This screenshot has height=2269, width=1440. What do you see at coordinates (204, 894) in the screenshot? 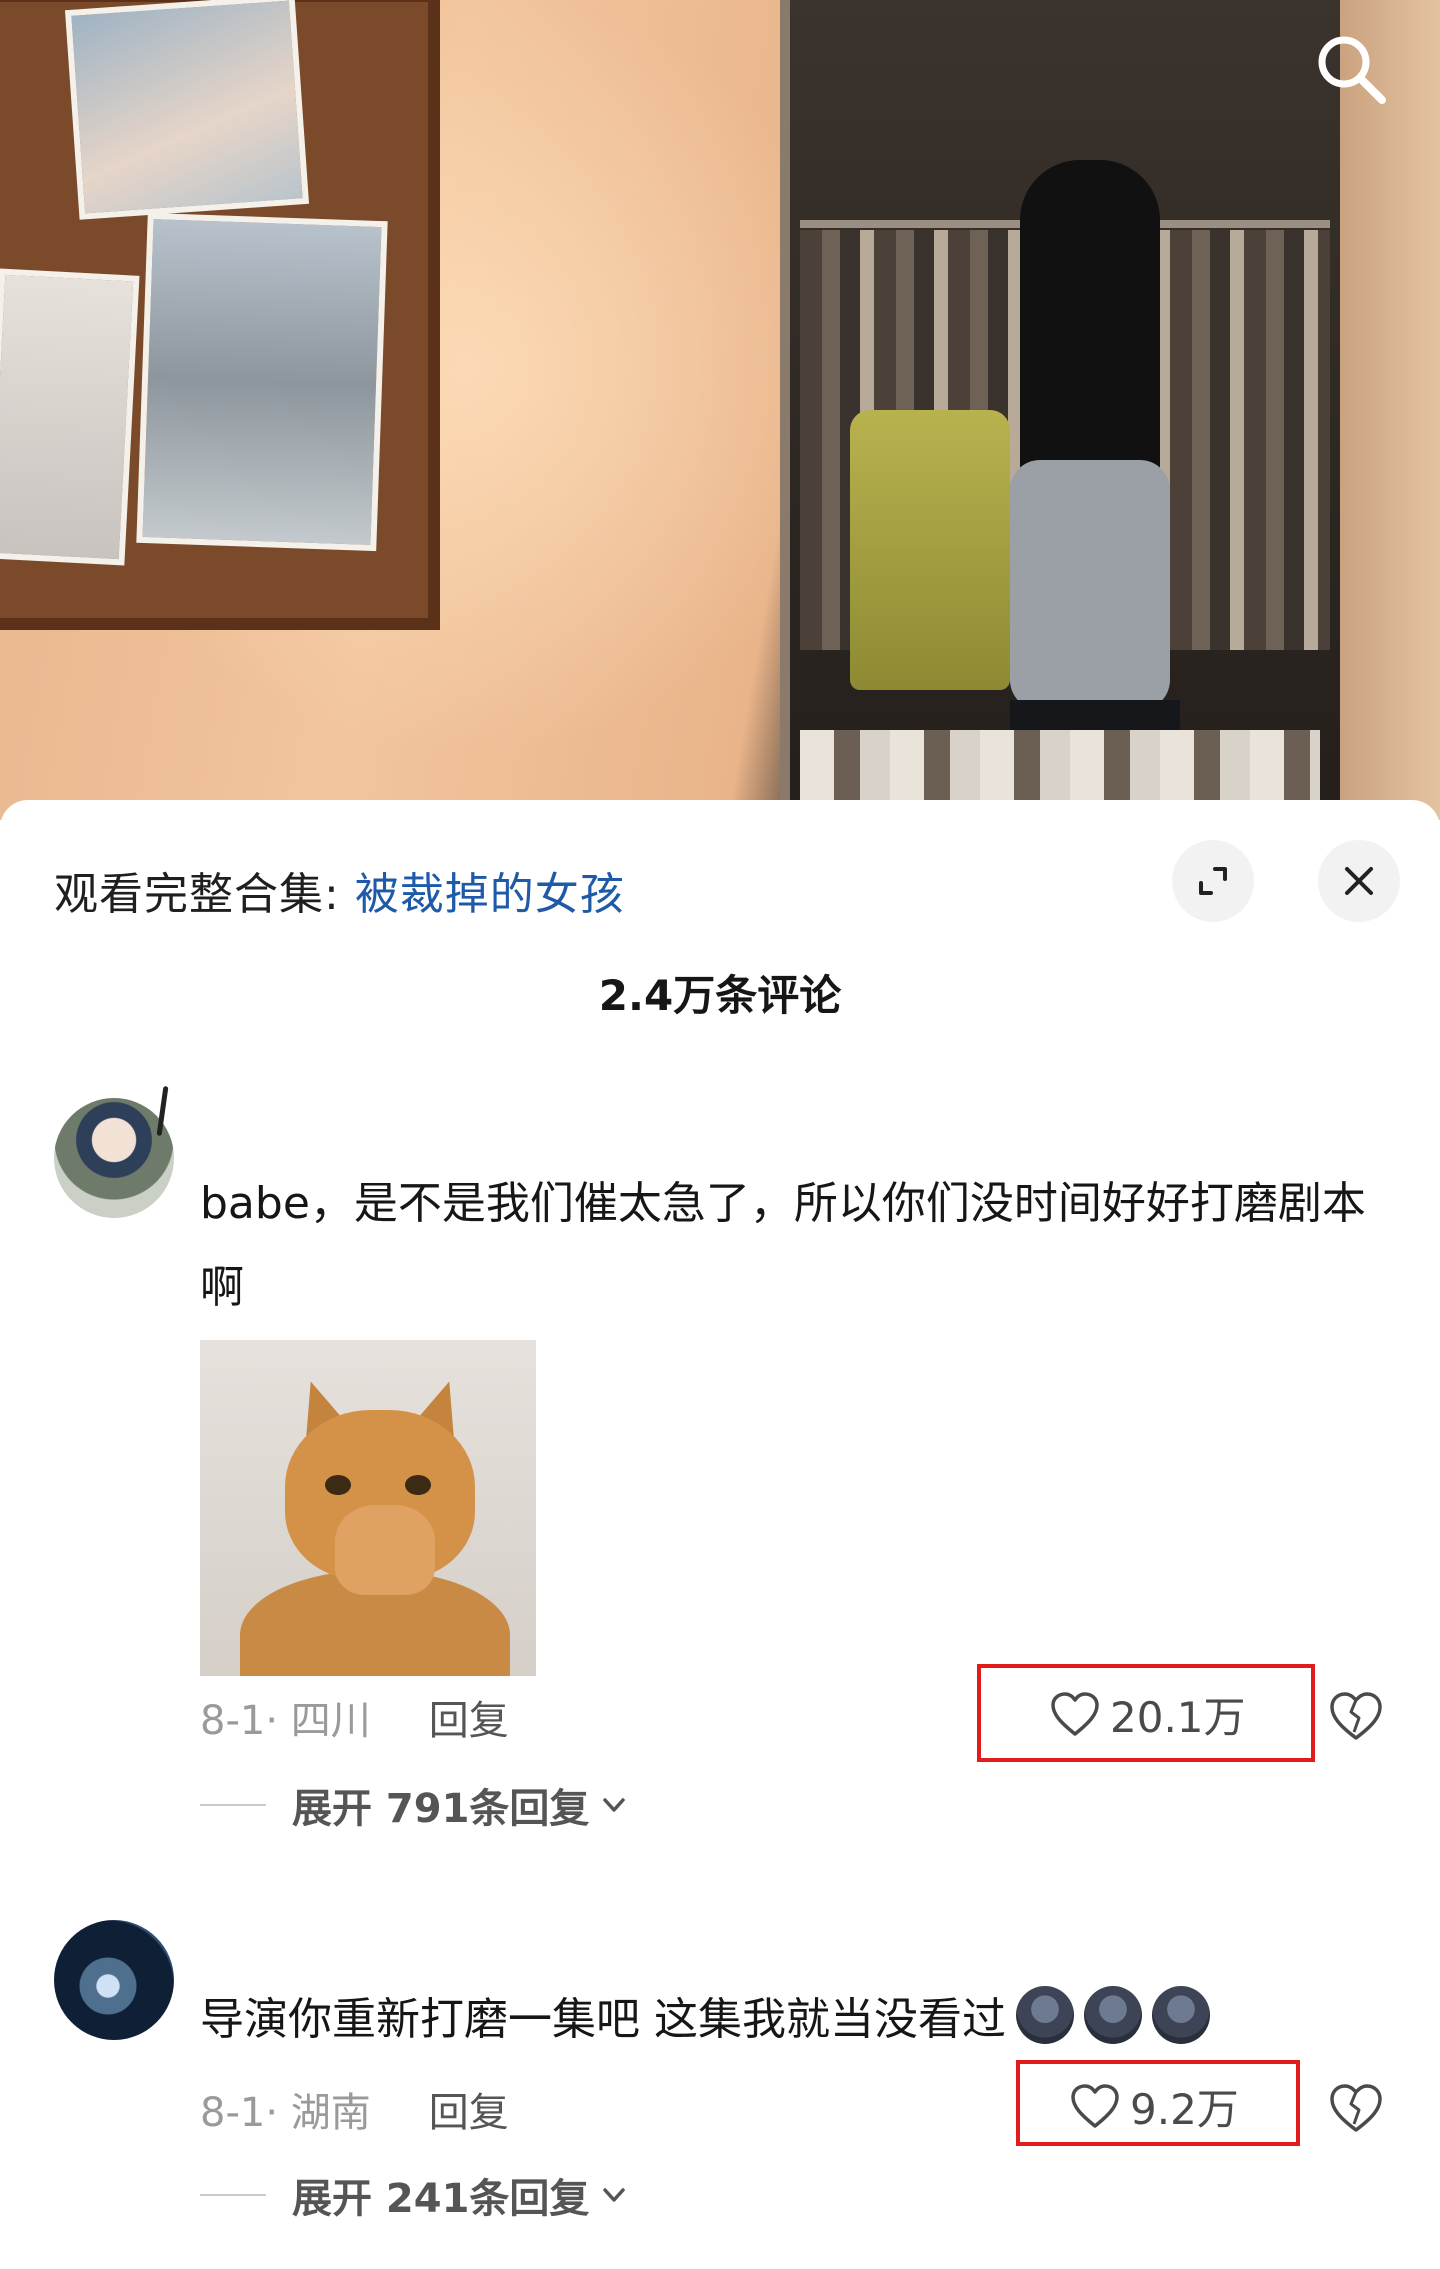
I see `collection-prefix: 观看完整合集:` at bounding box center [204, 894].